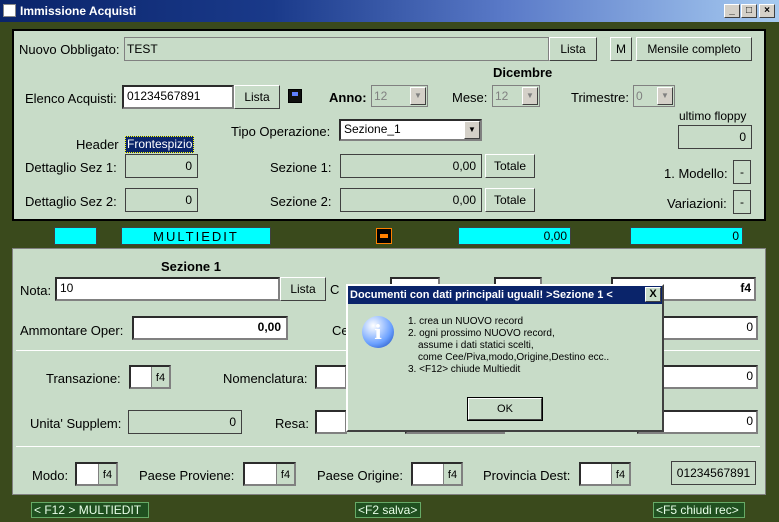  What do you see at coordinates (654, 96) in the screenshot?
I see `trimestre-select: 0 ▼` at bounding box center [654, 96].